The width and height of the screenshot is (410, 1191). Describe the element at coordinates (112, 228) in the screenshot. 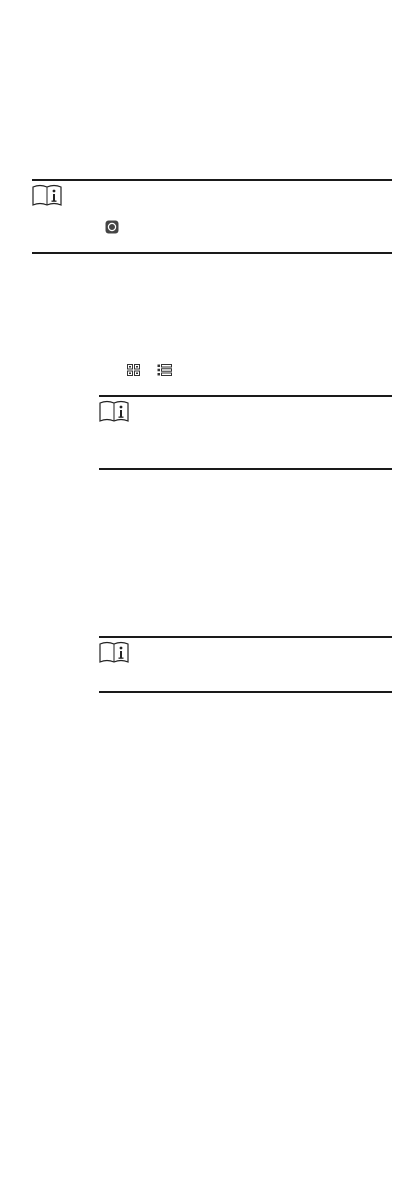

I see `power-circle-icon` at that location.